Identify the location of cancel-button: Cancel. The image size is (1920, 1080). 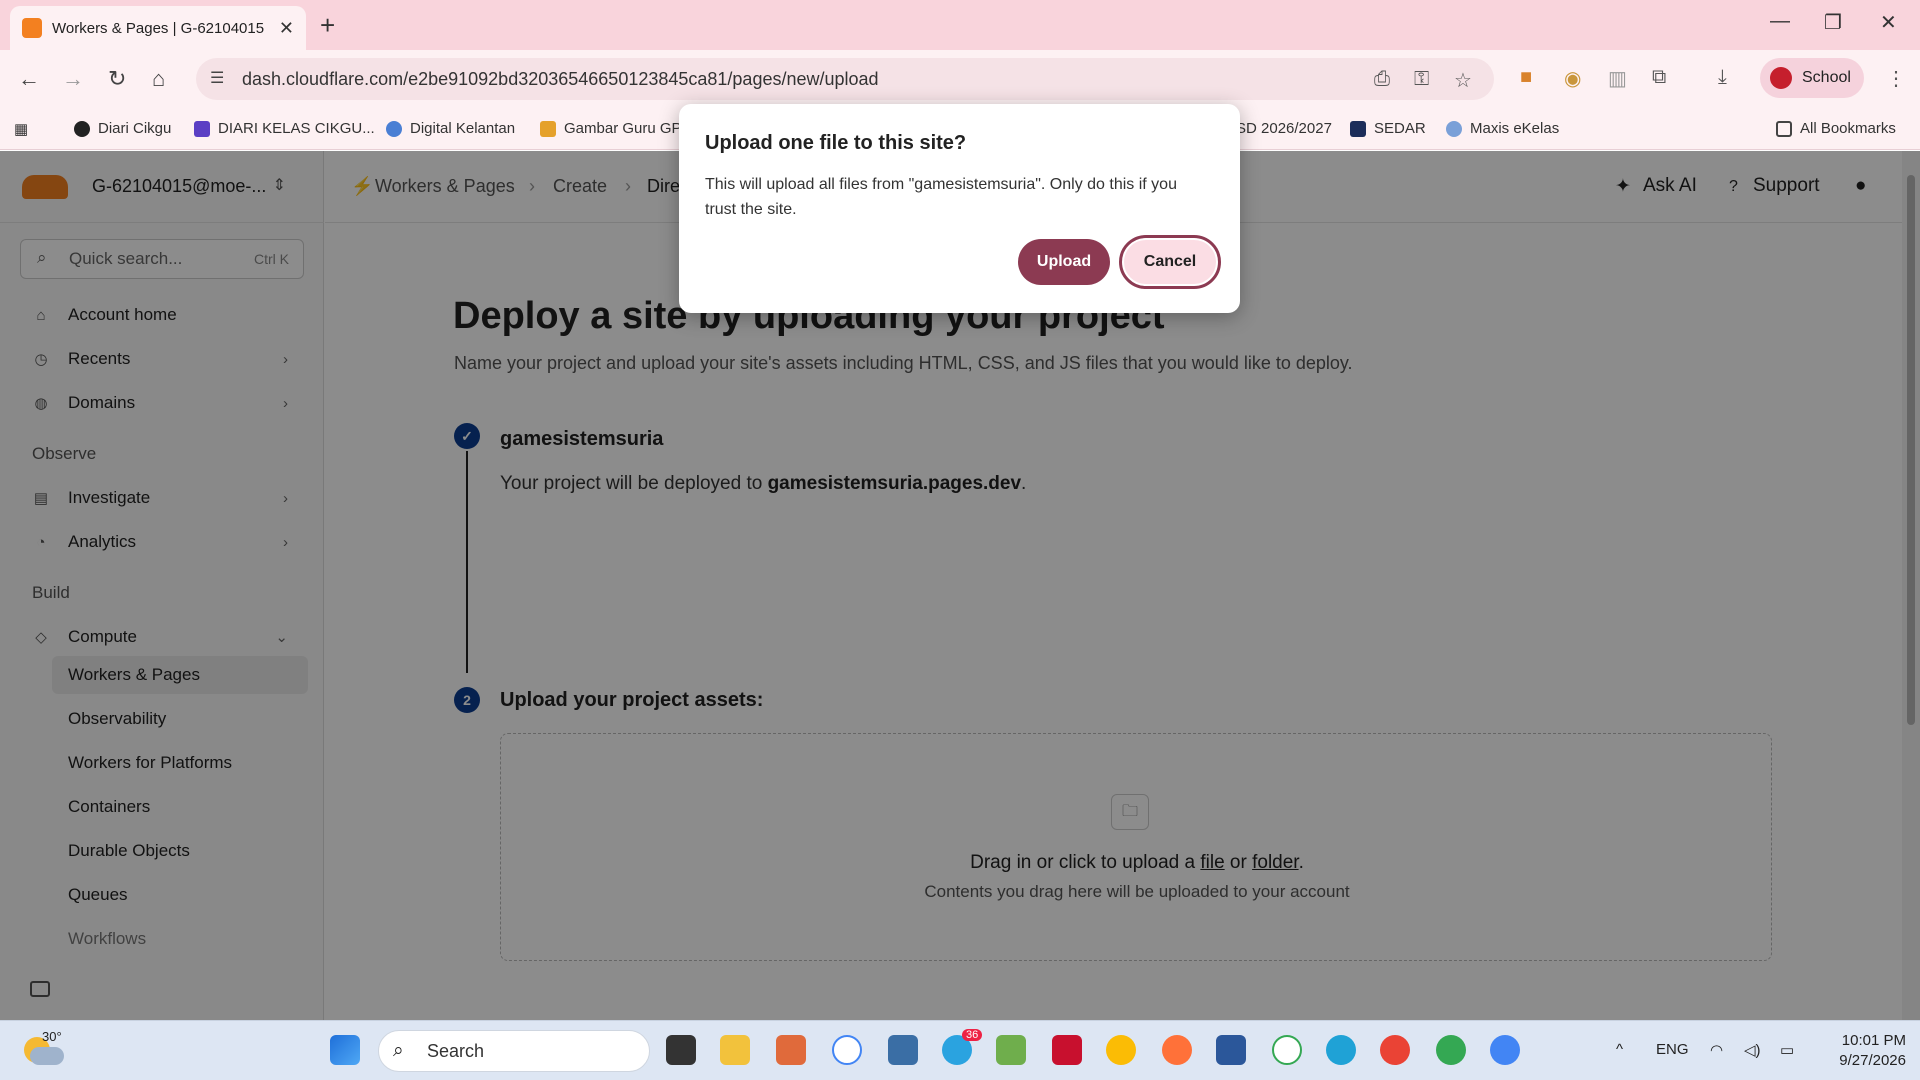
(1170, 262).